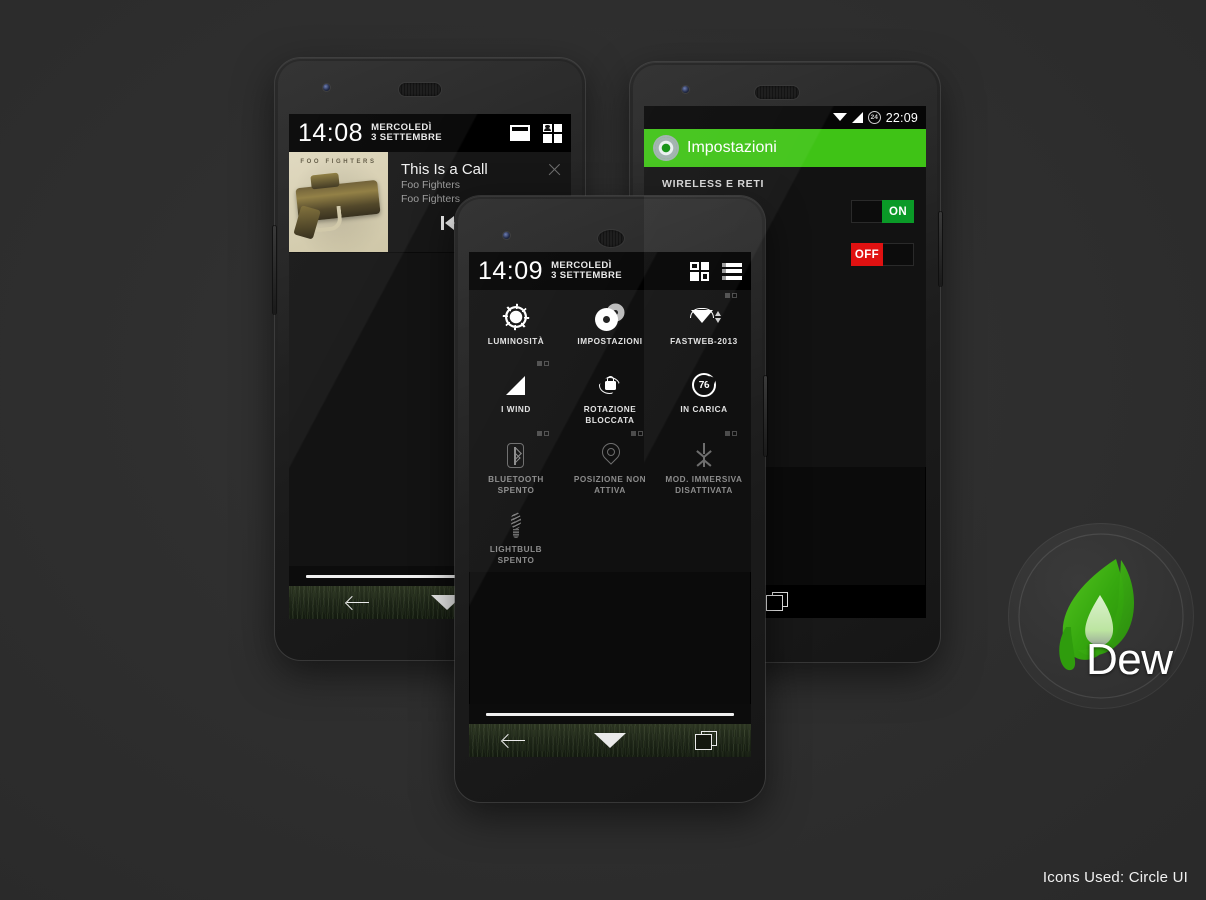 Image resolution: width=1206 pixels, height=900 pixels. I want to click on qs-tile-label: ROTAZIONE BLOCCATA, so click(610, 415).